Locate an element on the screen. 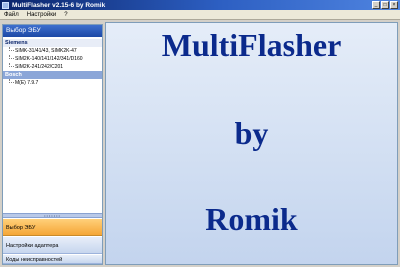  tree-item-sim2k-140: SIM2K-140/141/142/341/D160 is located at coordinates (52, 59).